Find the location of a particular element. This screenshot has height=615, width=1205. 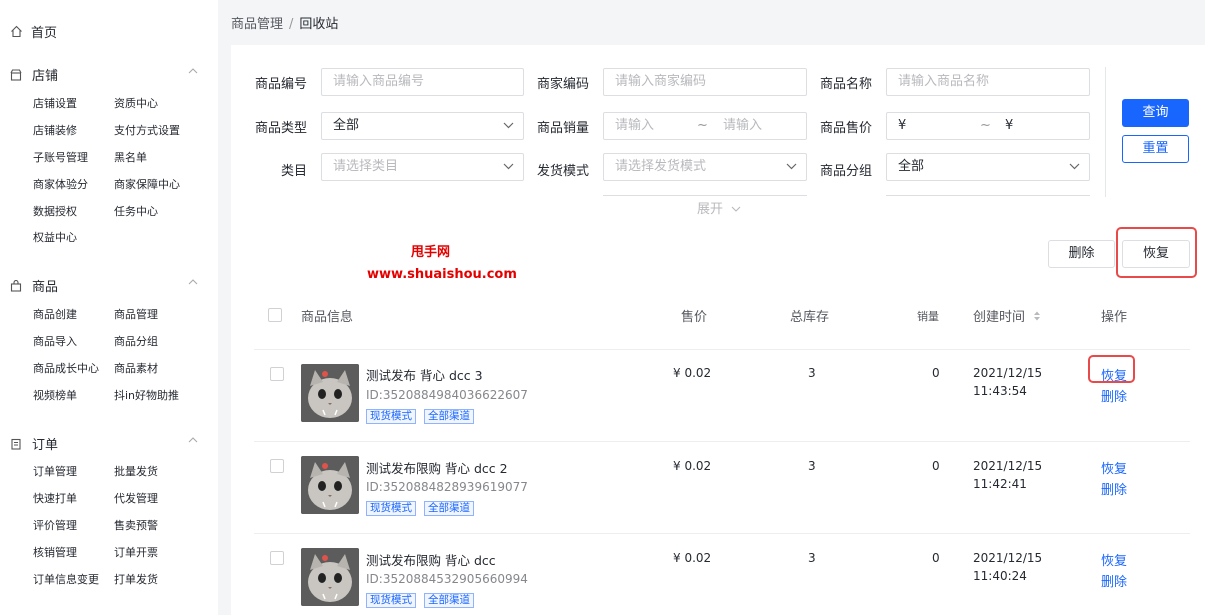

watermark-title: 甩手网 is located at coordinates (431, 252).